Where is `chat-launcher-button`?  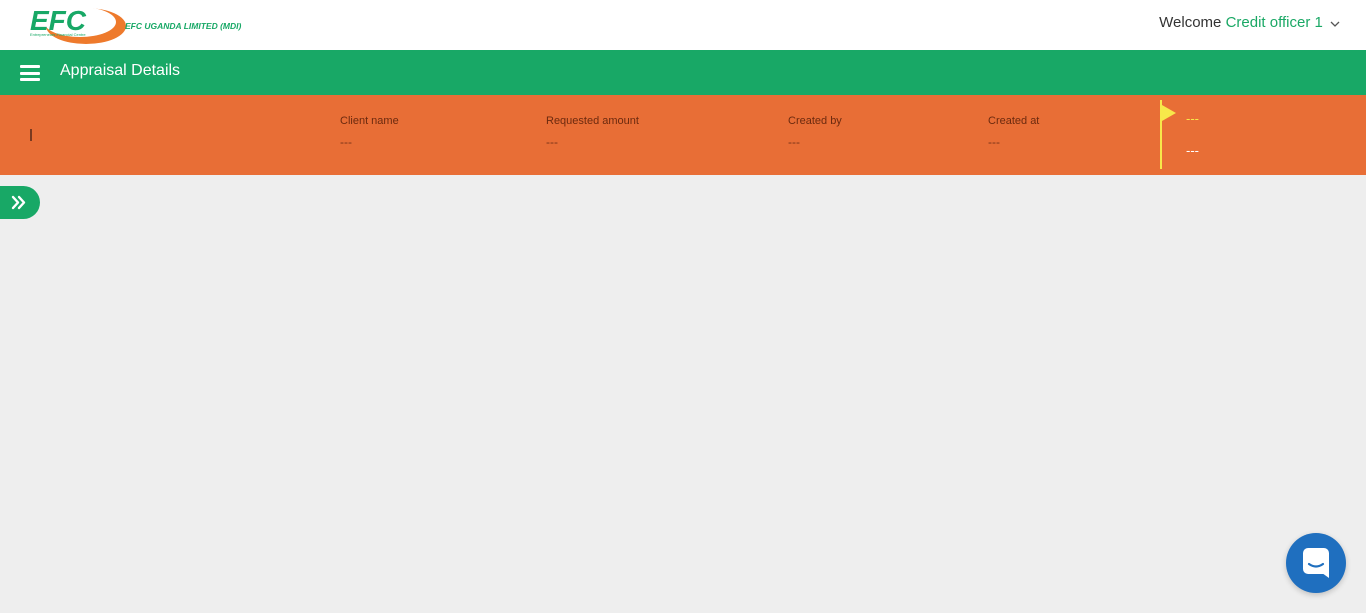
chat-launcher-button is located at coordinates (1316, 563).